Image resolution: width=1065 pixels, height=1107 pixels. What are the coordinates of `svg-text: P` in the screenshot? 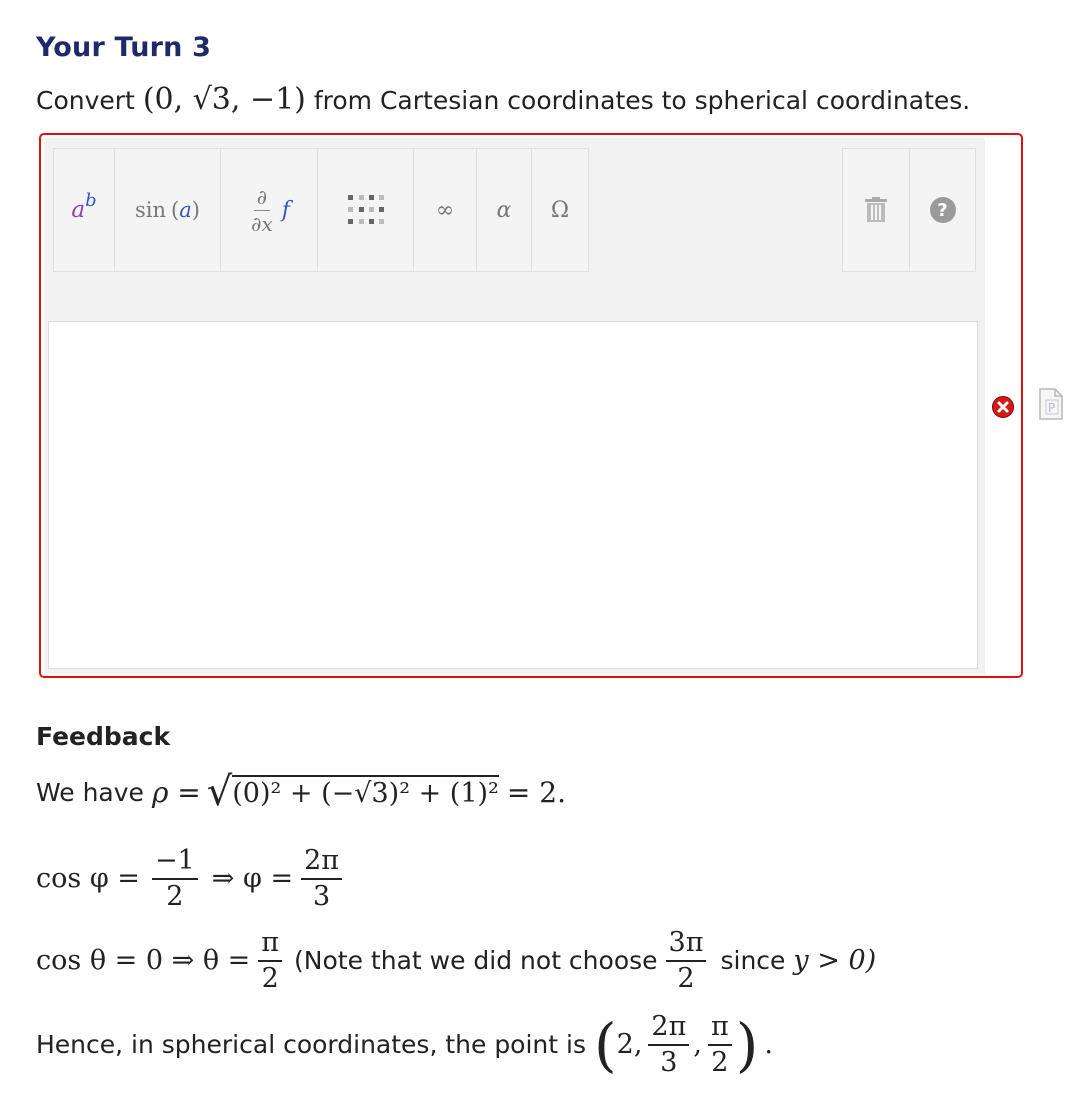 It's located at (1051, 408).